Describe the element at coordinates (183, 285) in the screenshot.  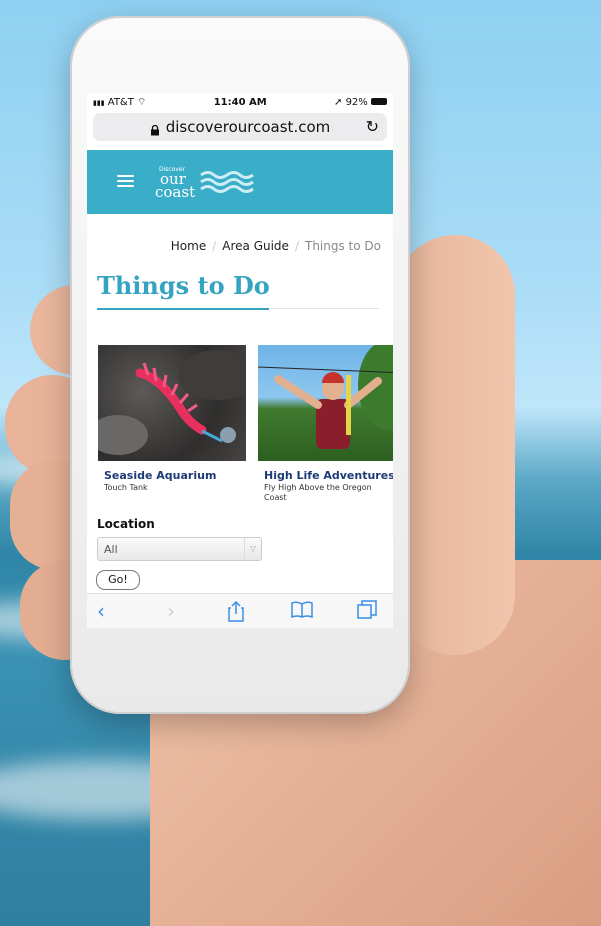
I see `page-title: Things to Do` at that location.